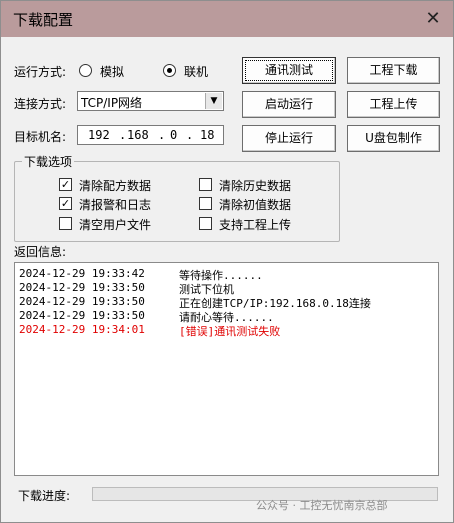 This screenshot has width=454, height=523. I want to click on checkbox-clear-user-files-label: 清空用户文件, so click(115, 224).